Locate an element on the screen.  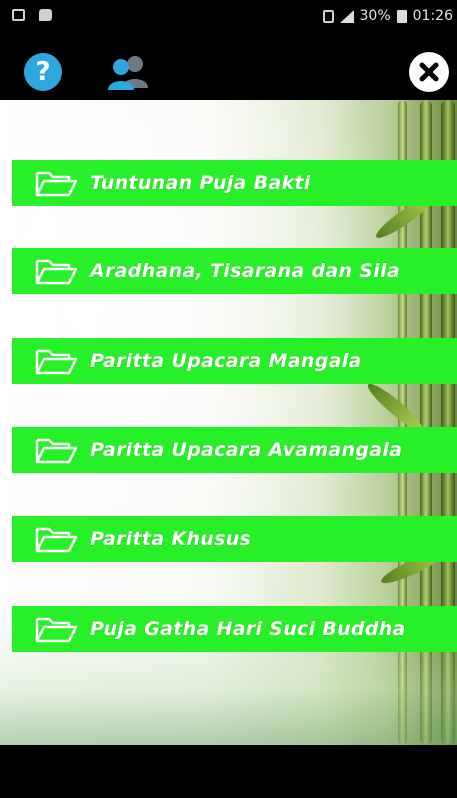
status-bar: 30% 01:26 is located at coordinates (228, 17).